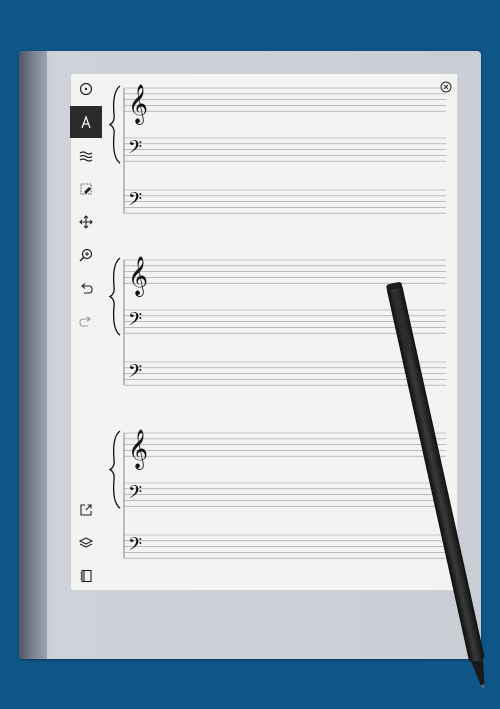 The height and width of the screenshot is (709, 500). I want to click on wavy-lines-icon, so click(86, 156).